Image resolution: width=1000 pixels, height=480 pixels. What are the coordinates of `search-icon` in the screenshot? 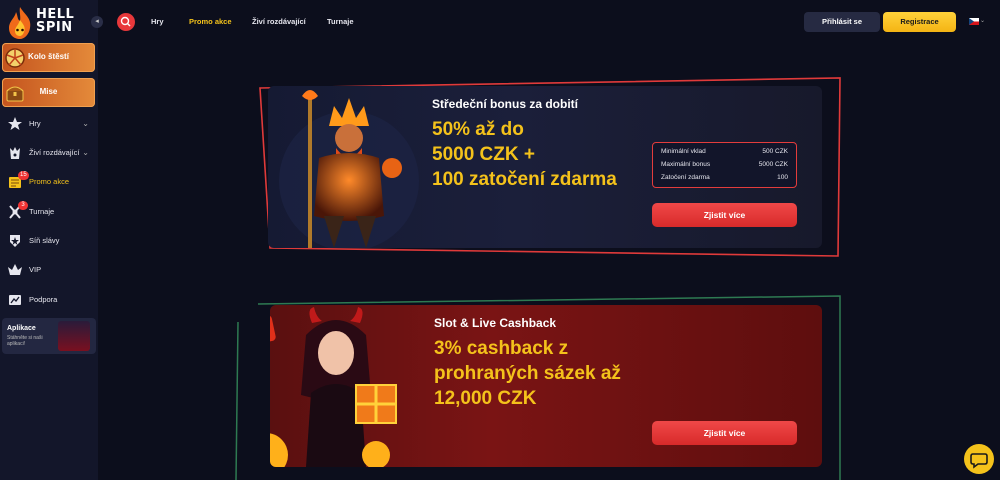 It's located at (125, 21).